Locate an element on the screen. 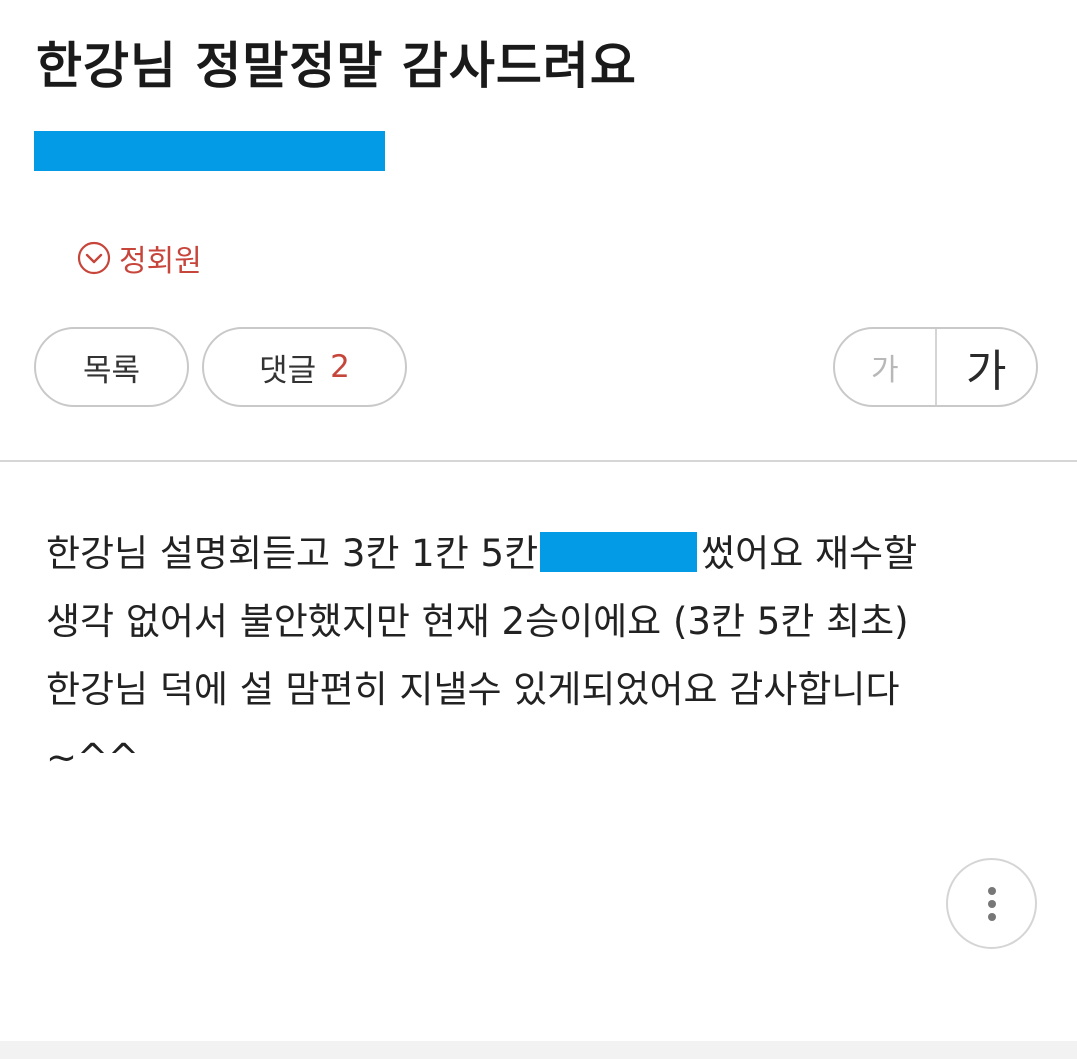 The image size is (1077, 1059). post-body-line: ~^^ is located at coordinates (93, 757).